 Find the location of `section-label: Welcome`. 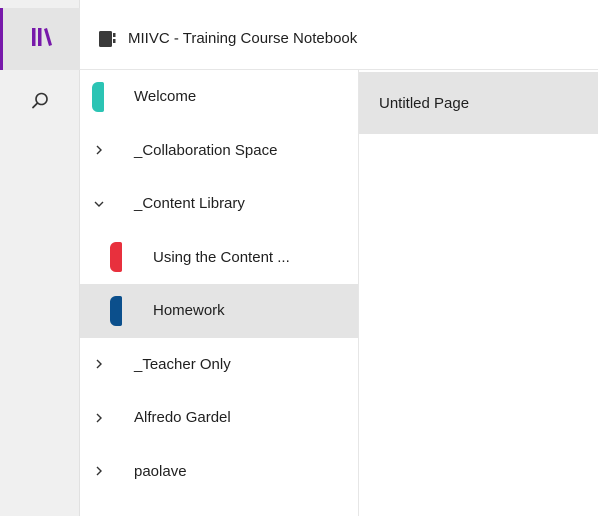

section-label: Welcome is located at coordinates (165, 97).